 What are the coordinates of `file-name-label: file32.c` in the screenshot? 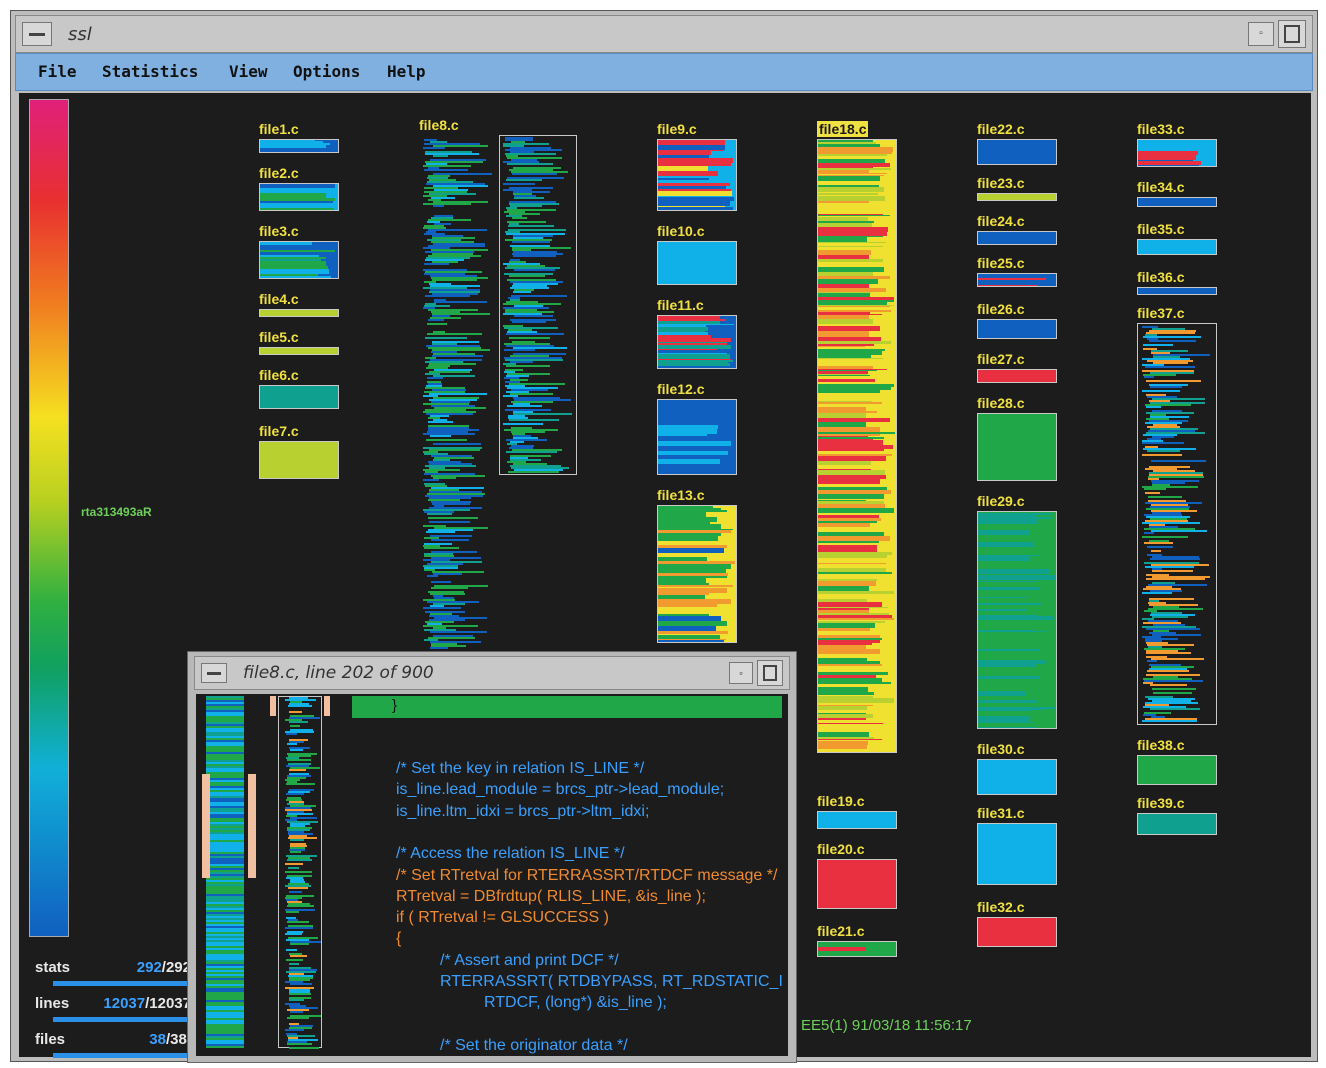 It's located at (1000, 907).